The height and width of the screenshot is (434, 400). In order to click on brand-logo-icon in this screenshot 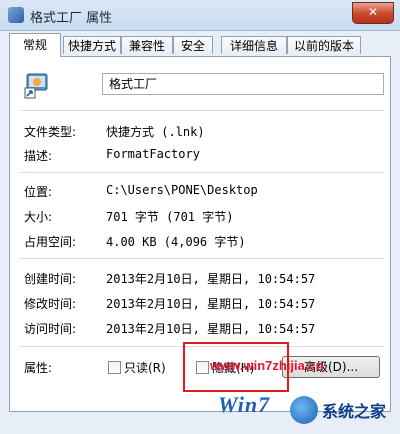, I will do `click(304, 410)`.